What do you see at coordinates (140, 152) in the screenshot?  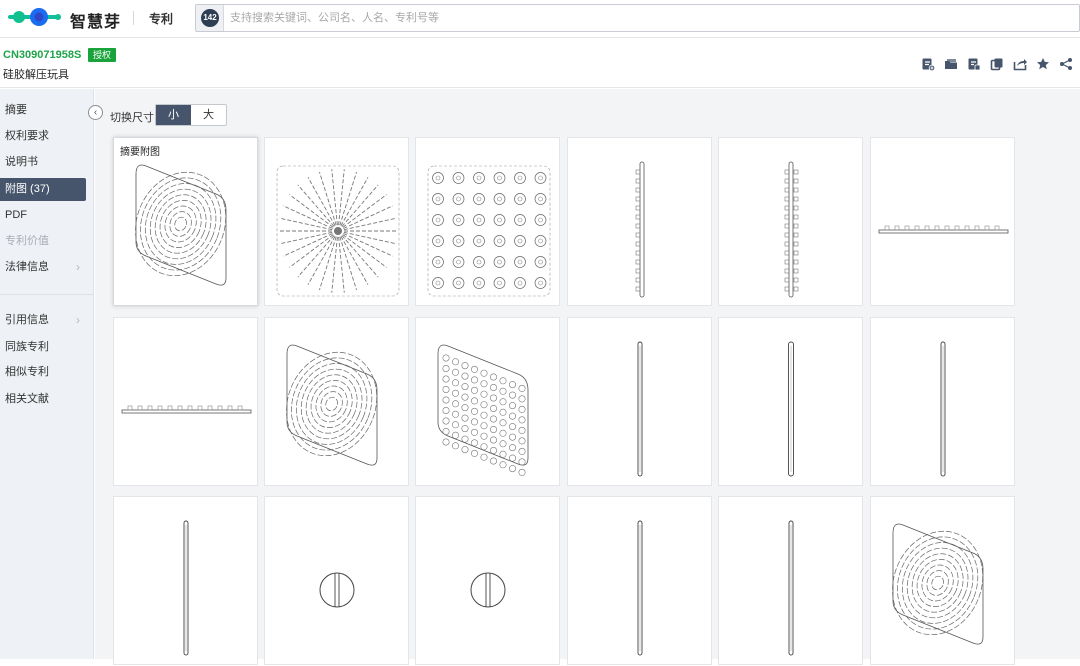 I see `abstract-figure-label: 摘要附图` at bounding box center [140, 152].